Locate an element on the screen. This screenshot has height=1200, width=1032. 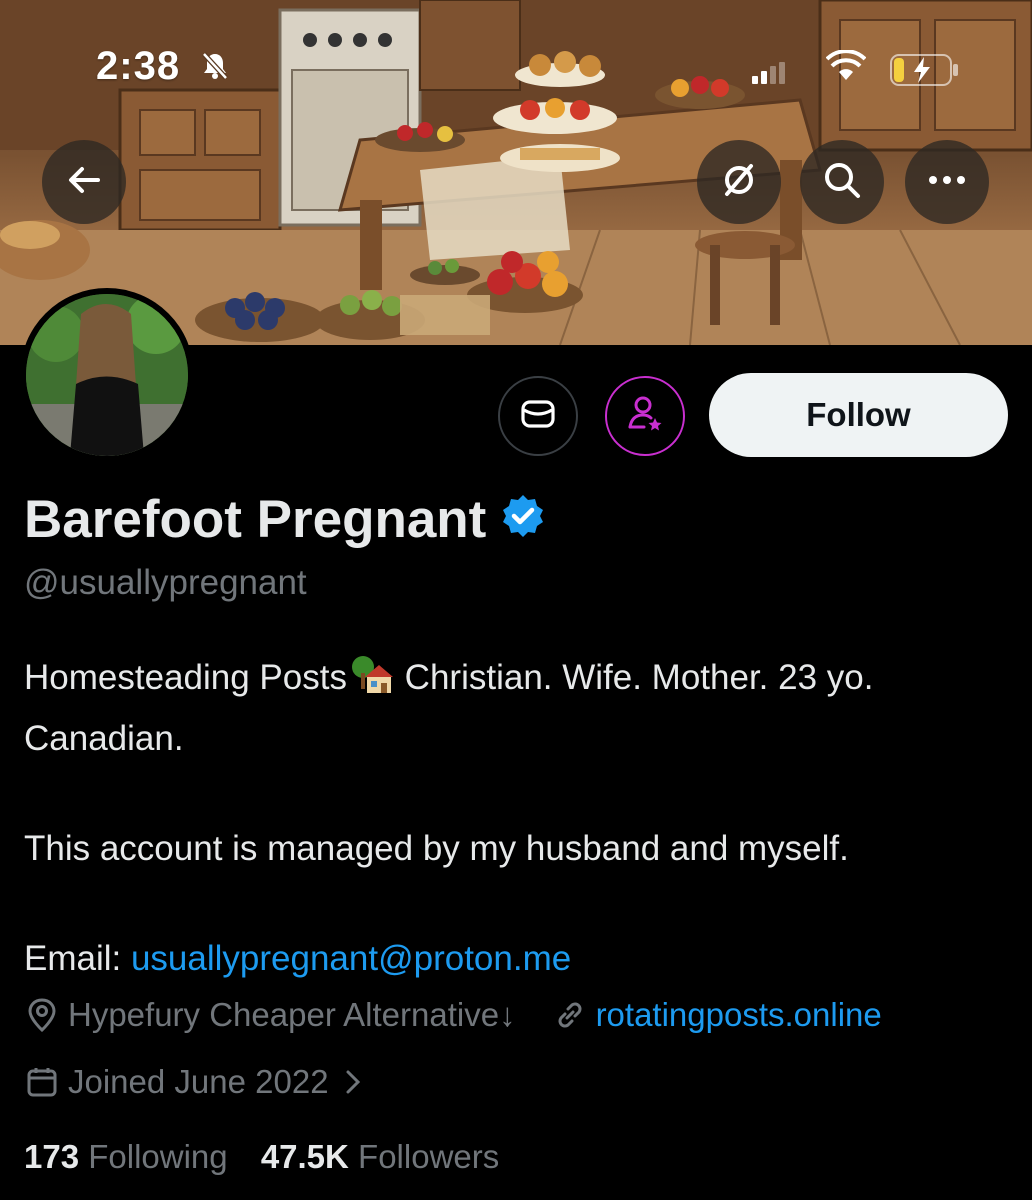
display-name-row: Barefoot Pregnant is located at coordinates (285, 519).